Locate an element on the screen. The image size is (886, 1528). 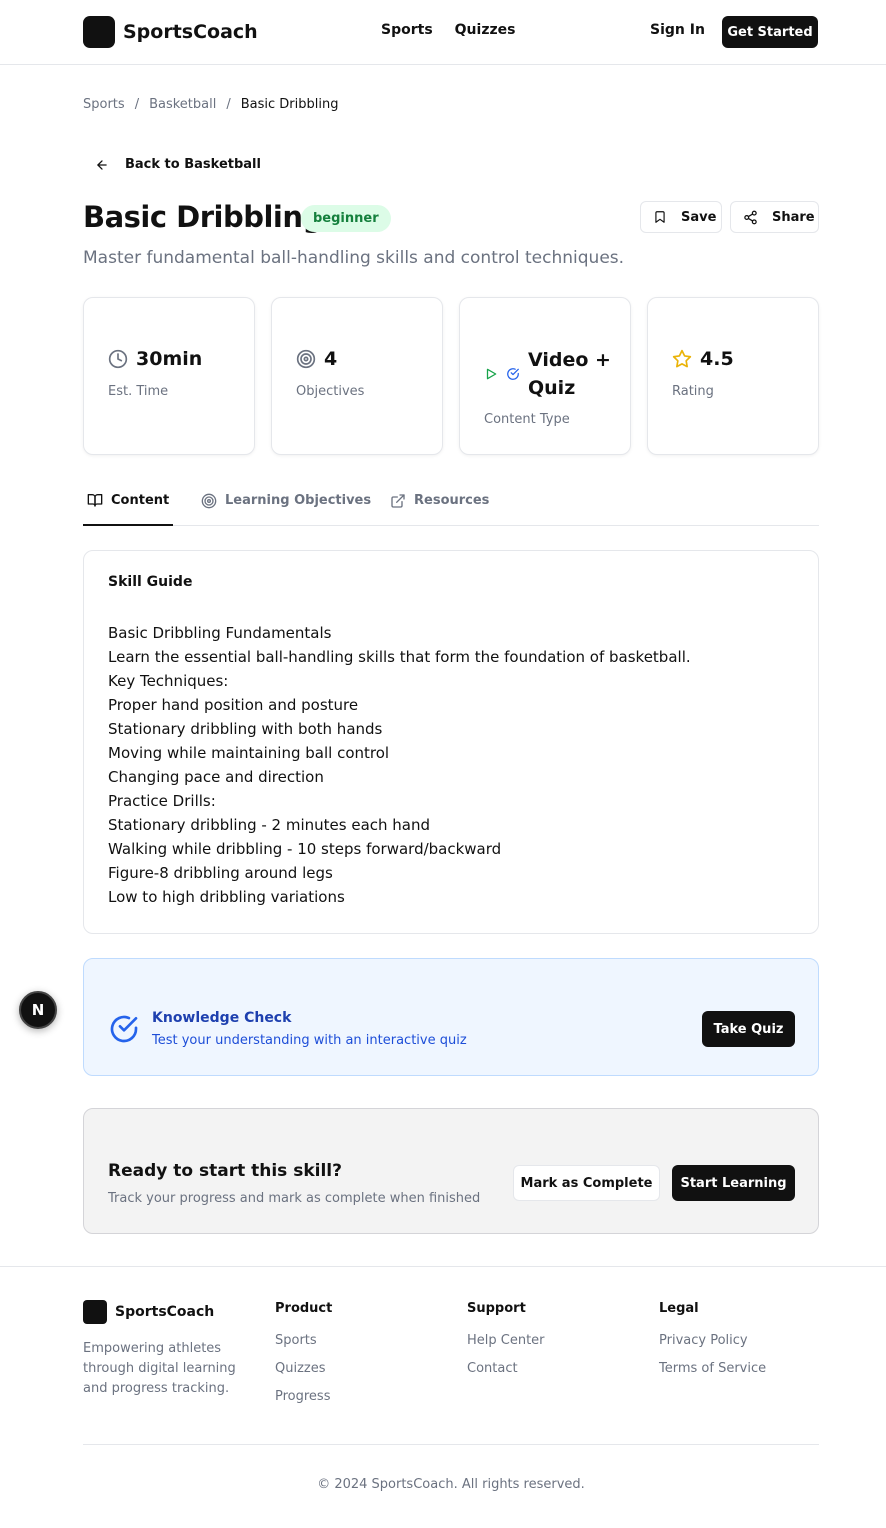
stat-value: 30min is located at coordinates (169, 359).